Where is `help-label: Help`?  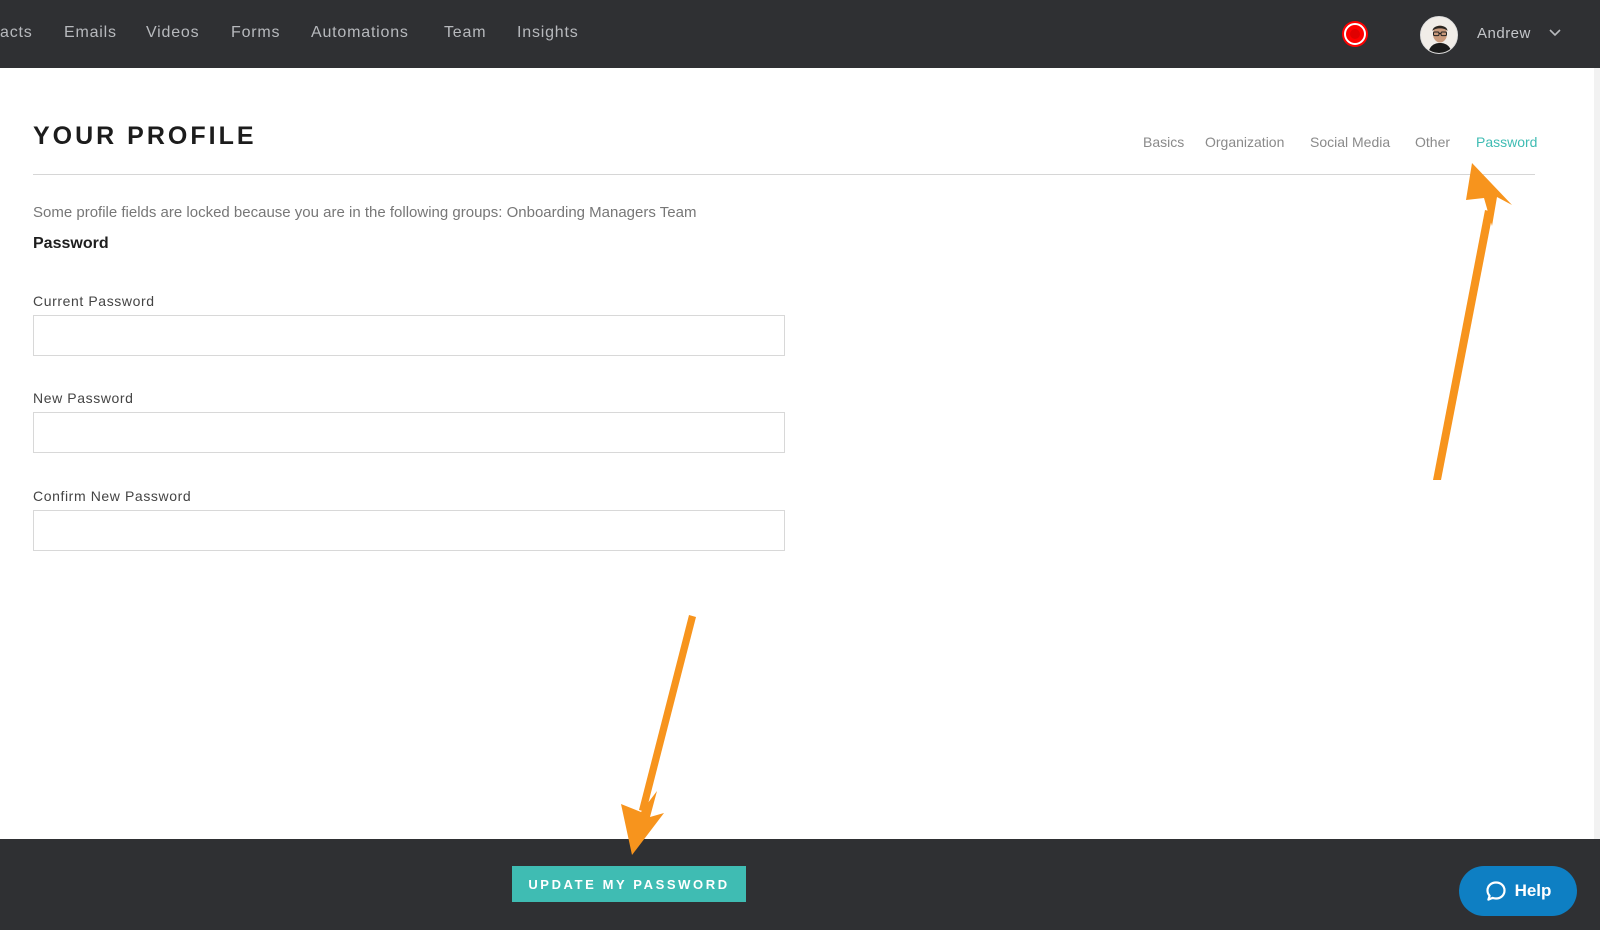
help-label: Help is located at coordinates (1533, 890).